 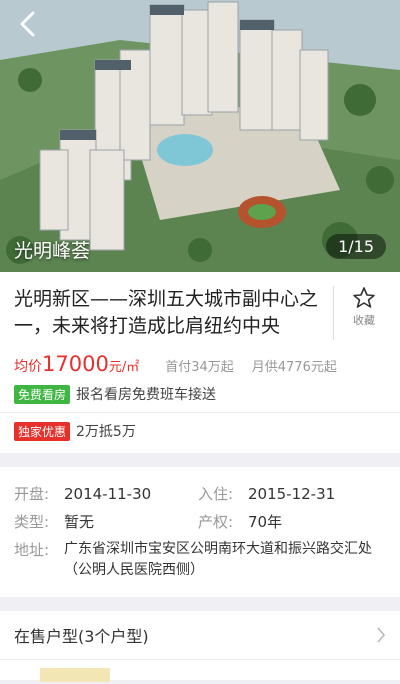 What do you see at coordinates (200, 671) in the screenshot?
I see `unit-thumbnail-strip` at bounding box center [200, 671].